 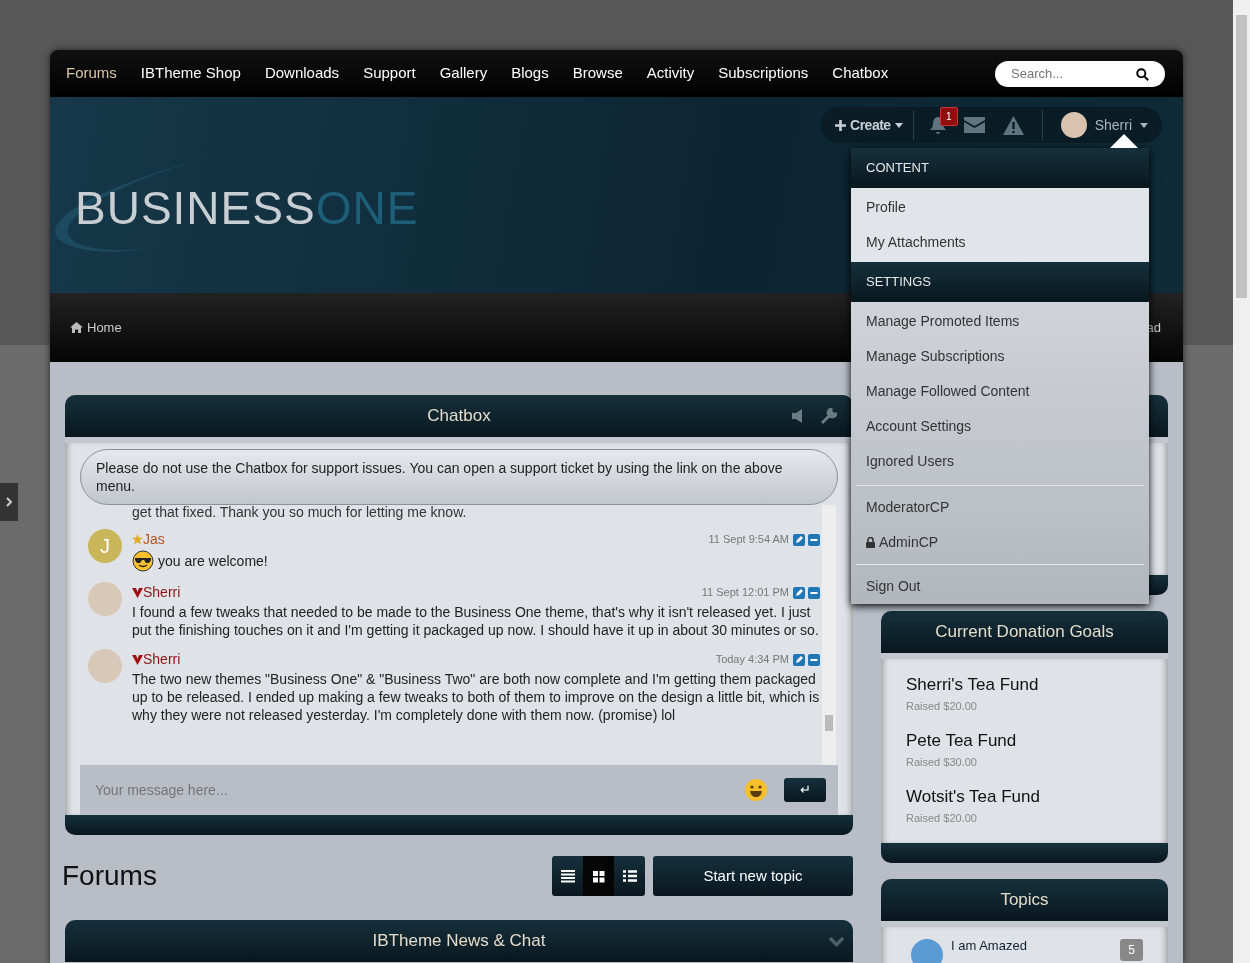 I want to click on house-icon, so click(x=76, y=327).